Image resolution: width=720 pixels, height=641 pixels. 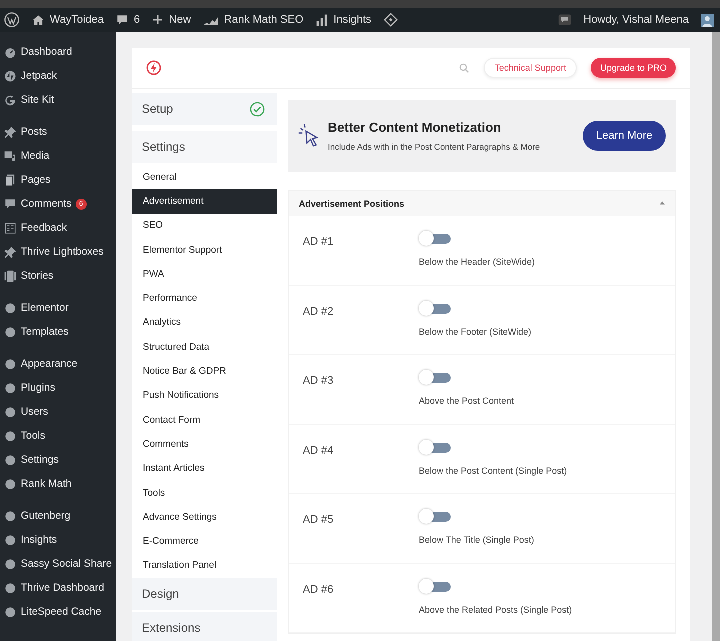 I want to click on caret-up-icon, so click(x=662, y=203).